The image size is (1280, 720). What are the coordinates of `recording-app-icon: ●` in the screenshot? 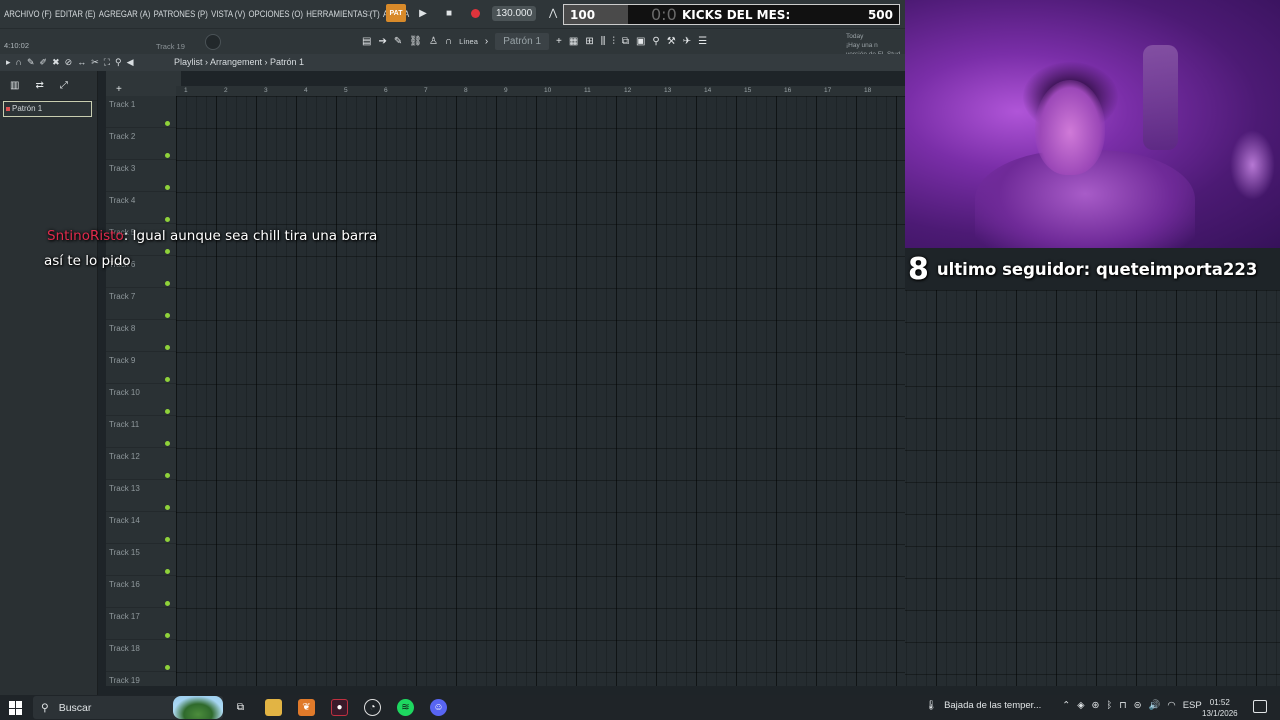 It's located at (339, 707).